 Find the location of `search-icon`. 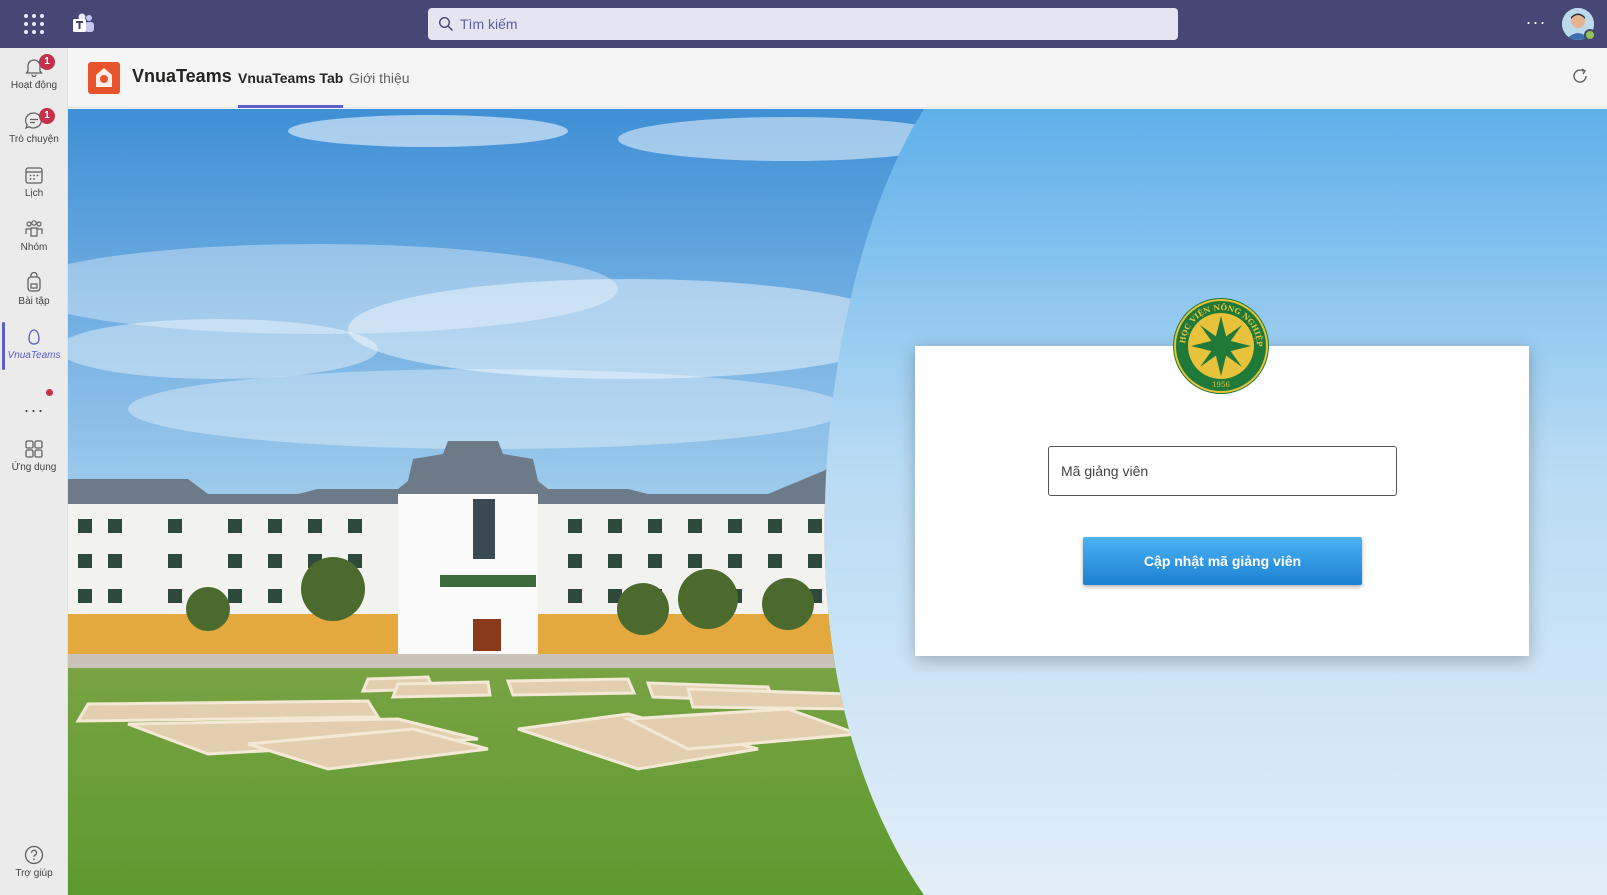

search-icon is located at coordinates (445, 23).